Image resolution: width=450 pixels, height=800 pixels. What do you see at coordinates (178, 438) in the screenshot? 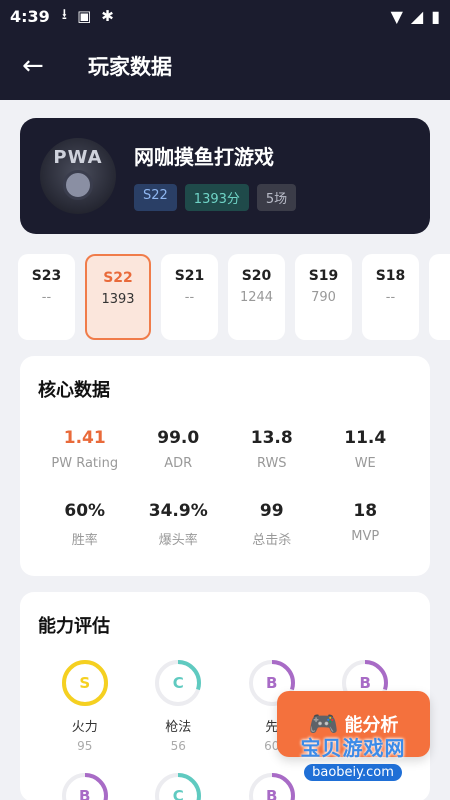
I see `stat-value: 99.0` at bounding box center [178, 438].